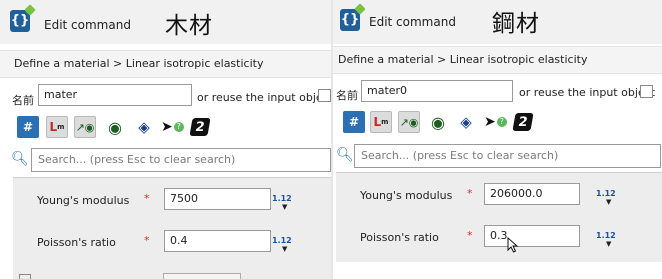 Image resolution: width=662 pixels, height=279 pixels. I want to click on panel-header: {} Edit command 木材, so click(165, 22).